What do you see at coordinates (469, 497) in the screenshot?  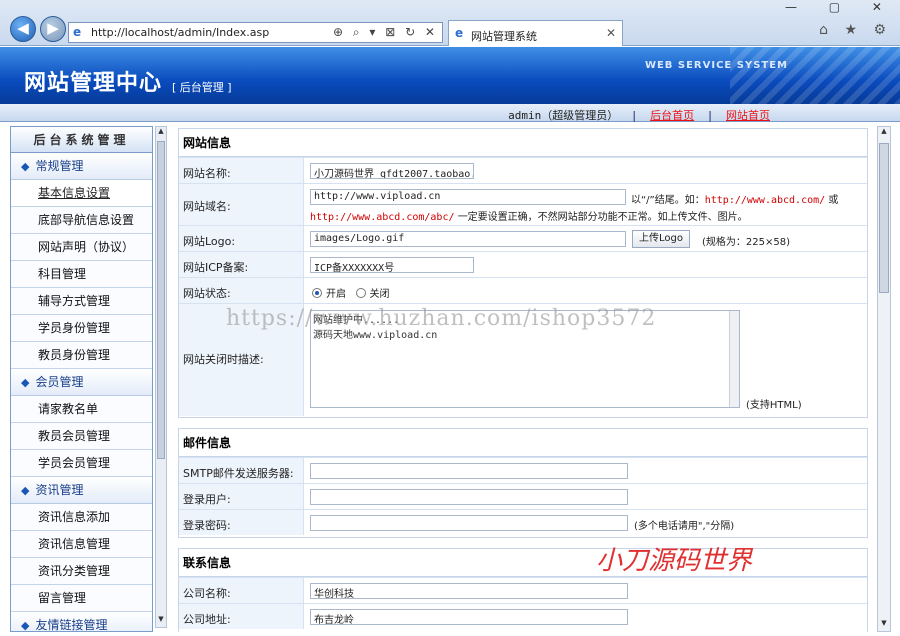 I see `mail-user-input` at bounding box center [469, 497].